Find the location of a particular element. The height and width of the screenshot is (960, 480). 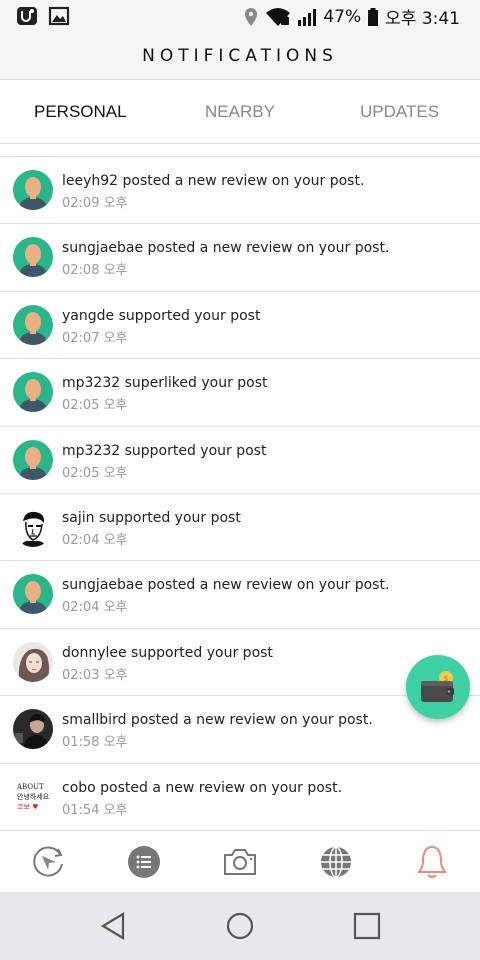

signal-icon is located at coordinates (307, 17).